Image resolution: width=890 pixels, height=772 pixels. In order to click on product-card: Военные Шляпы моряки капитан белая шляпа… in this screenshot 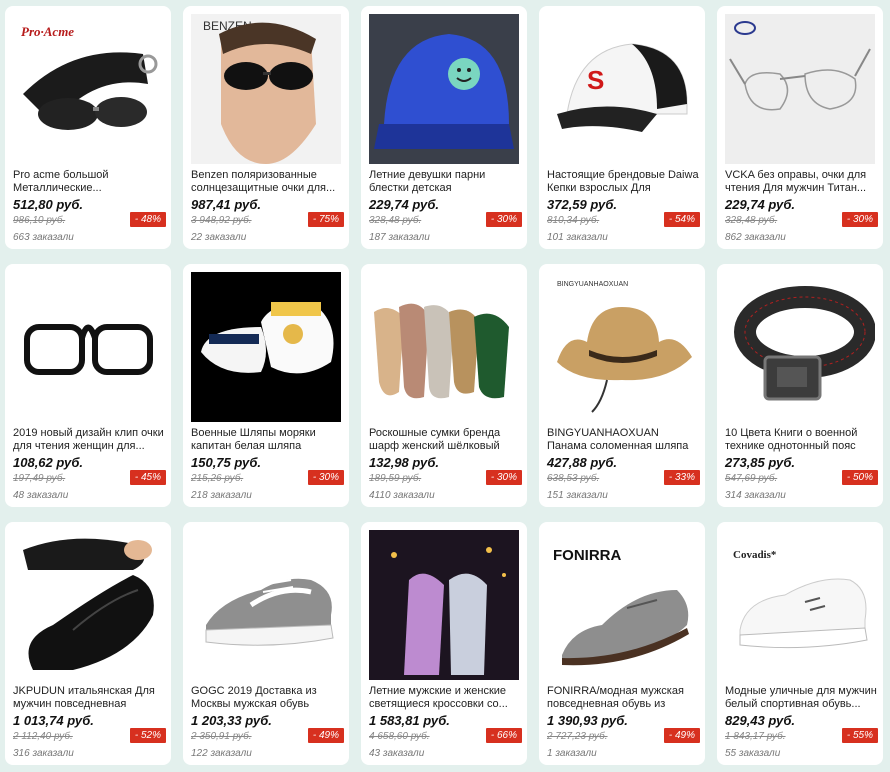, I will do `click(266, 385)`.